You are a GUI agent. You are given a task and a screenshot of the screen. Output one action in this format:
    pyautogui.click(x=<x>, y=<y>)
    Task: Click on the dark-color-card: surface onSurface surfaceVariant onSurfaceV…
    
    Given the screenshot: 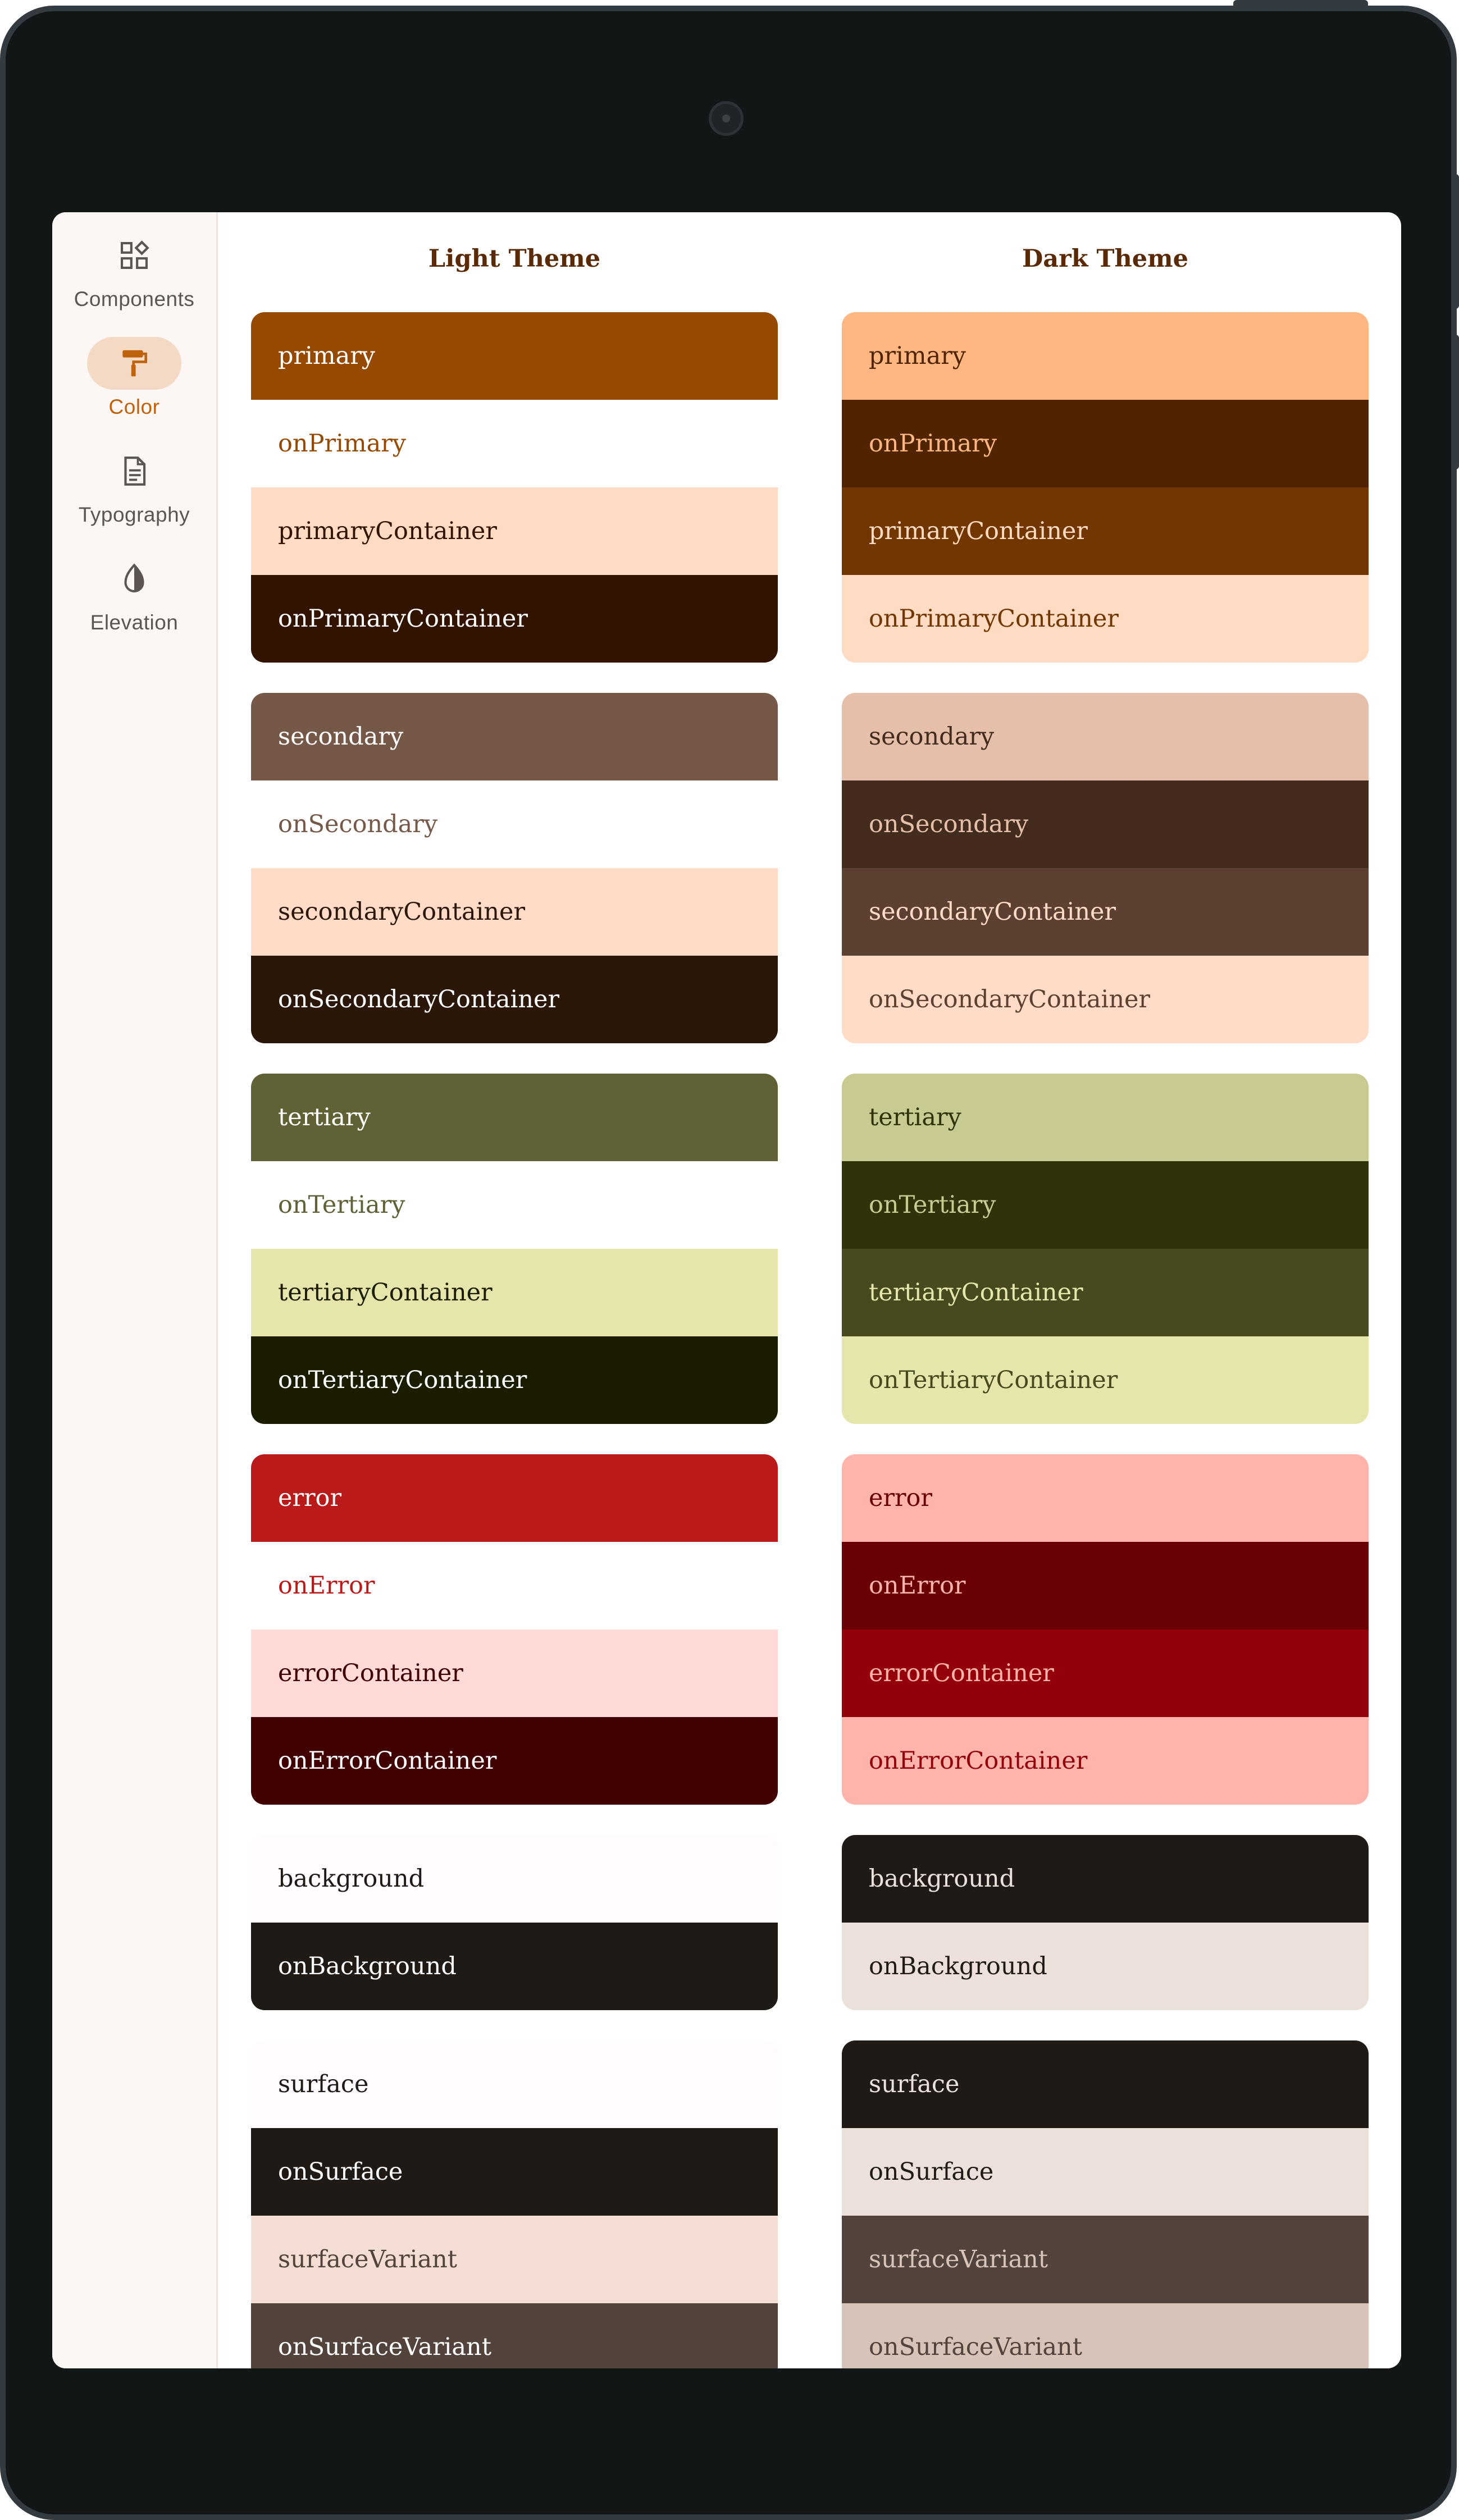 What is the action you would take?
    pyautogui.click(x=1105, y=2204)
    